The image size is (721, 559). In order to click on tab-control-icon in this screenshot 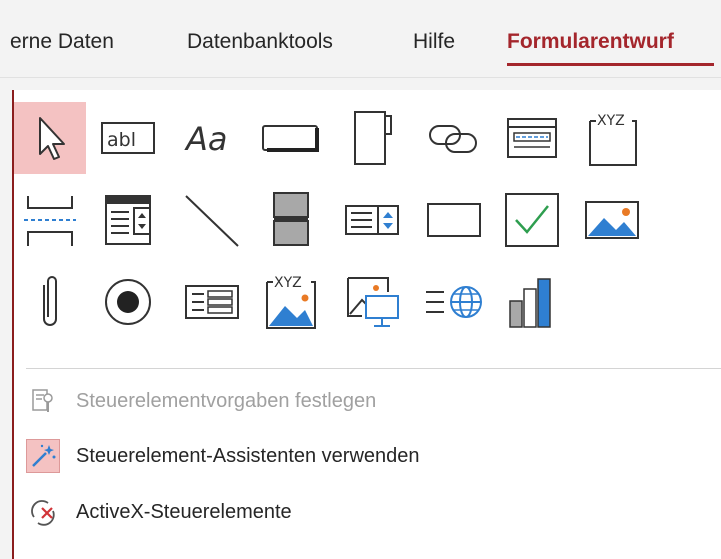, I will do `click(373, 138)`.